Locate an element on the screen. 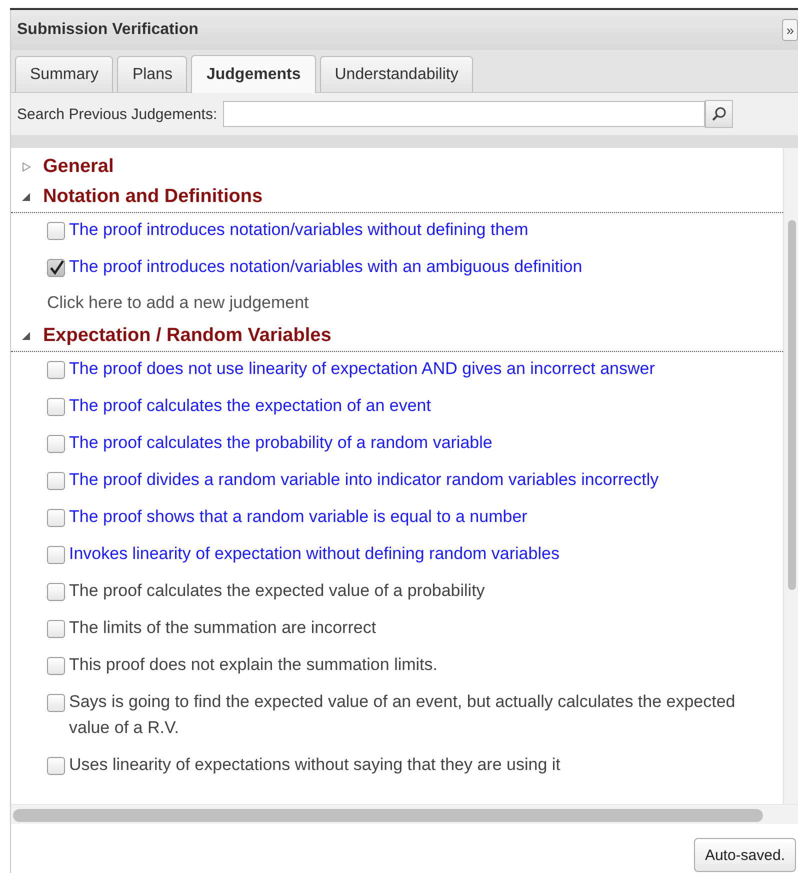 This screenshot has width=798, height=873. horizontal-scrollbar is located at coordinates (404, 814).